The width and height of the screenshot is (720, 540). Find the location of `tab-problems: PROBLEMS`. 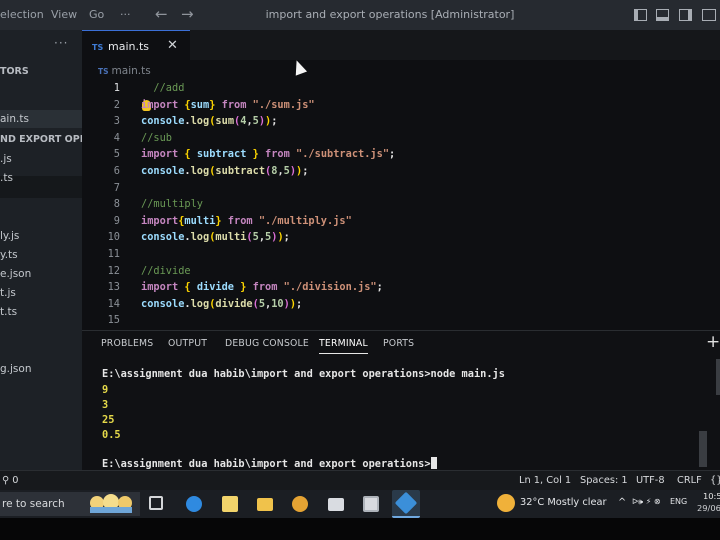

tab-problems: PROBLEMS is located at coordinates (127, 343).